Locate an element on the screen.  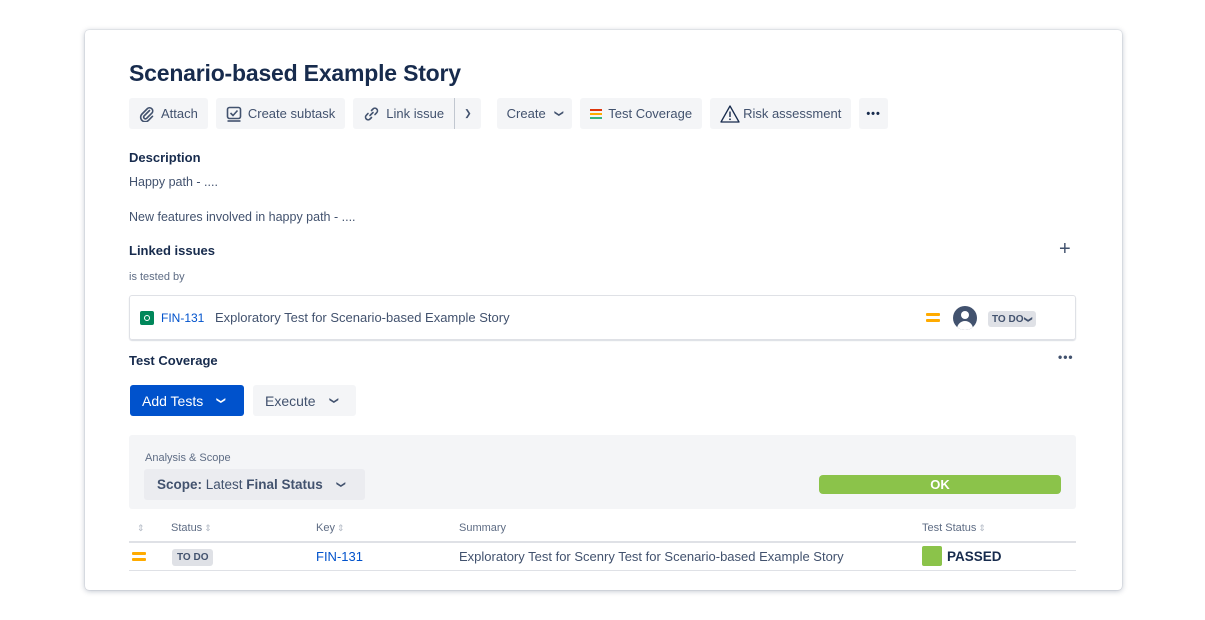
attach-button: Attach is located at coordinates (168, 113).